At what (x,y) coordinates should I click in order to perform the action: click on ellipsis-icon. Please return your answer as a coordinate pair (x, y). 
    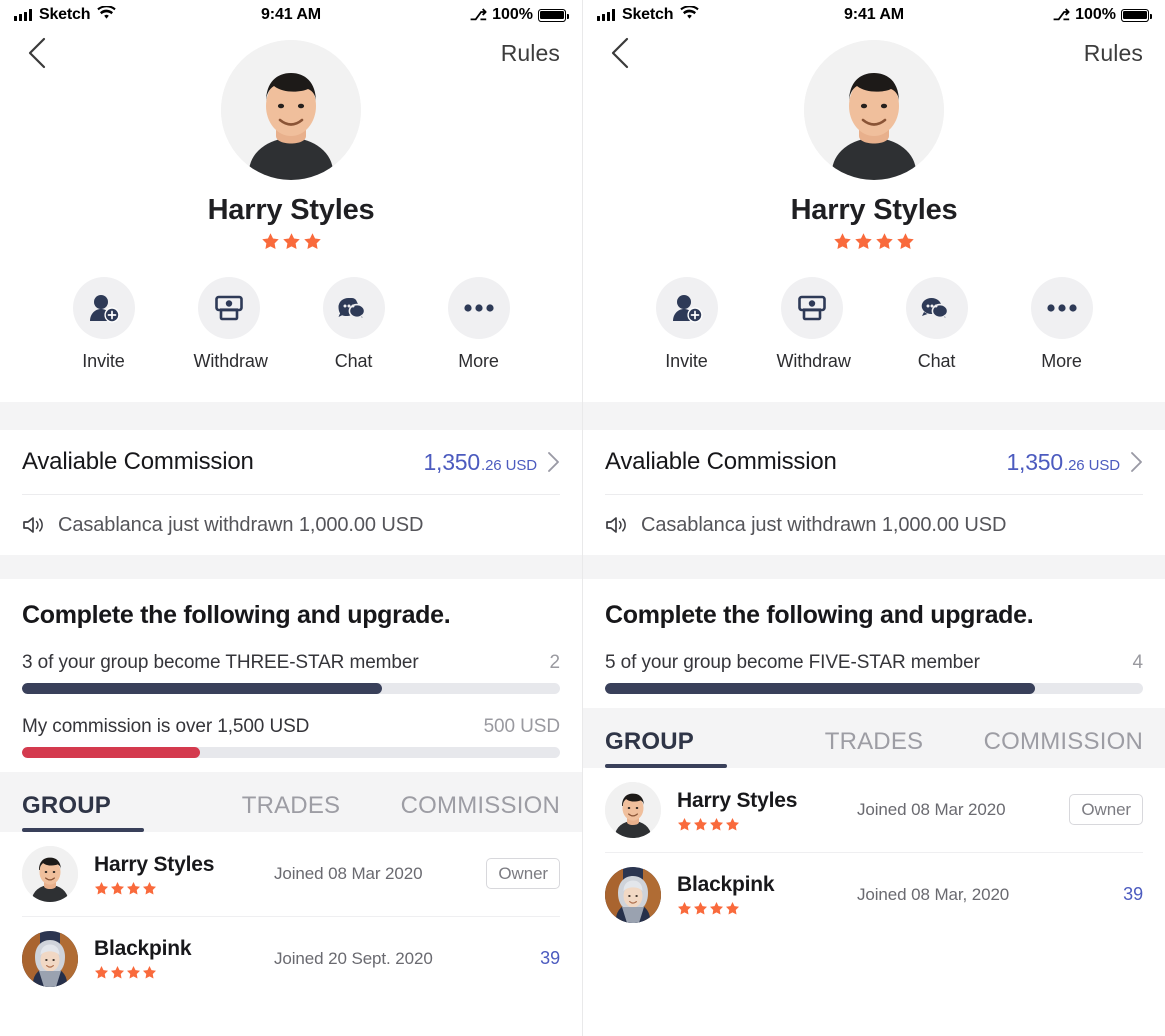
    Looking at the image, I should click on (1061, 308).